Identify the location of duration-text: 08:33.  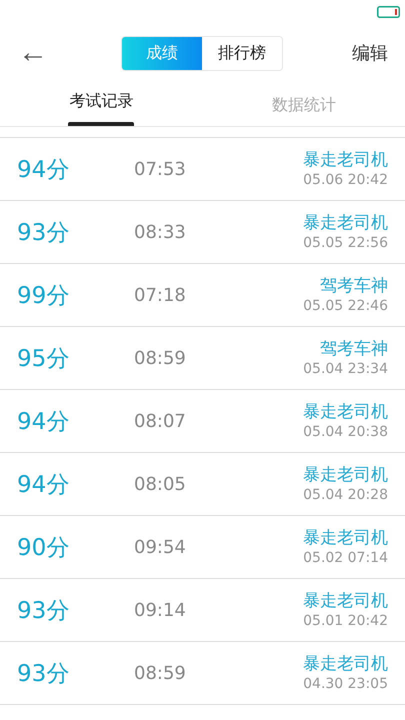
(160, 232).